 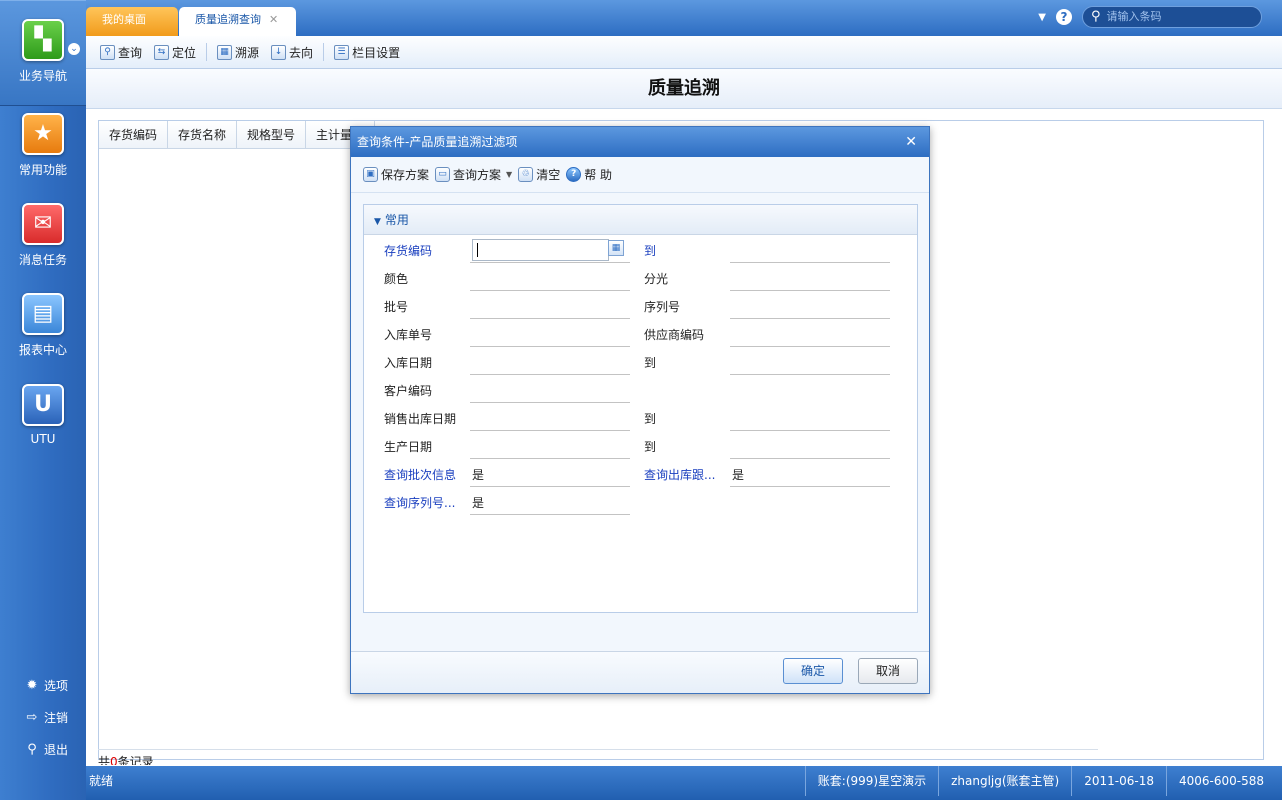 What do you see at coordinates (43, 314) in the screenshot?
I see `report-icon: ▤` at bounding box center [43, 314].